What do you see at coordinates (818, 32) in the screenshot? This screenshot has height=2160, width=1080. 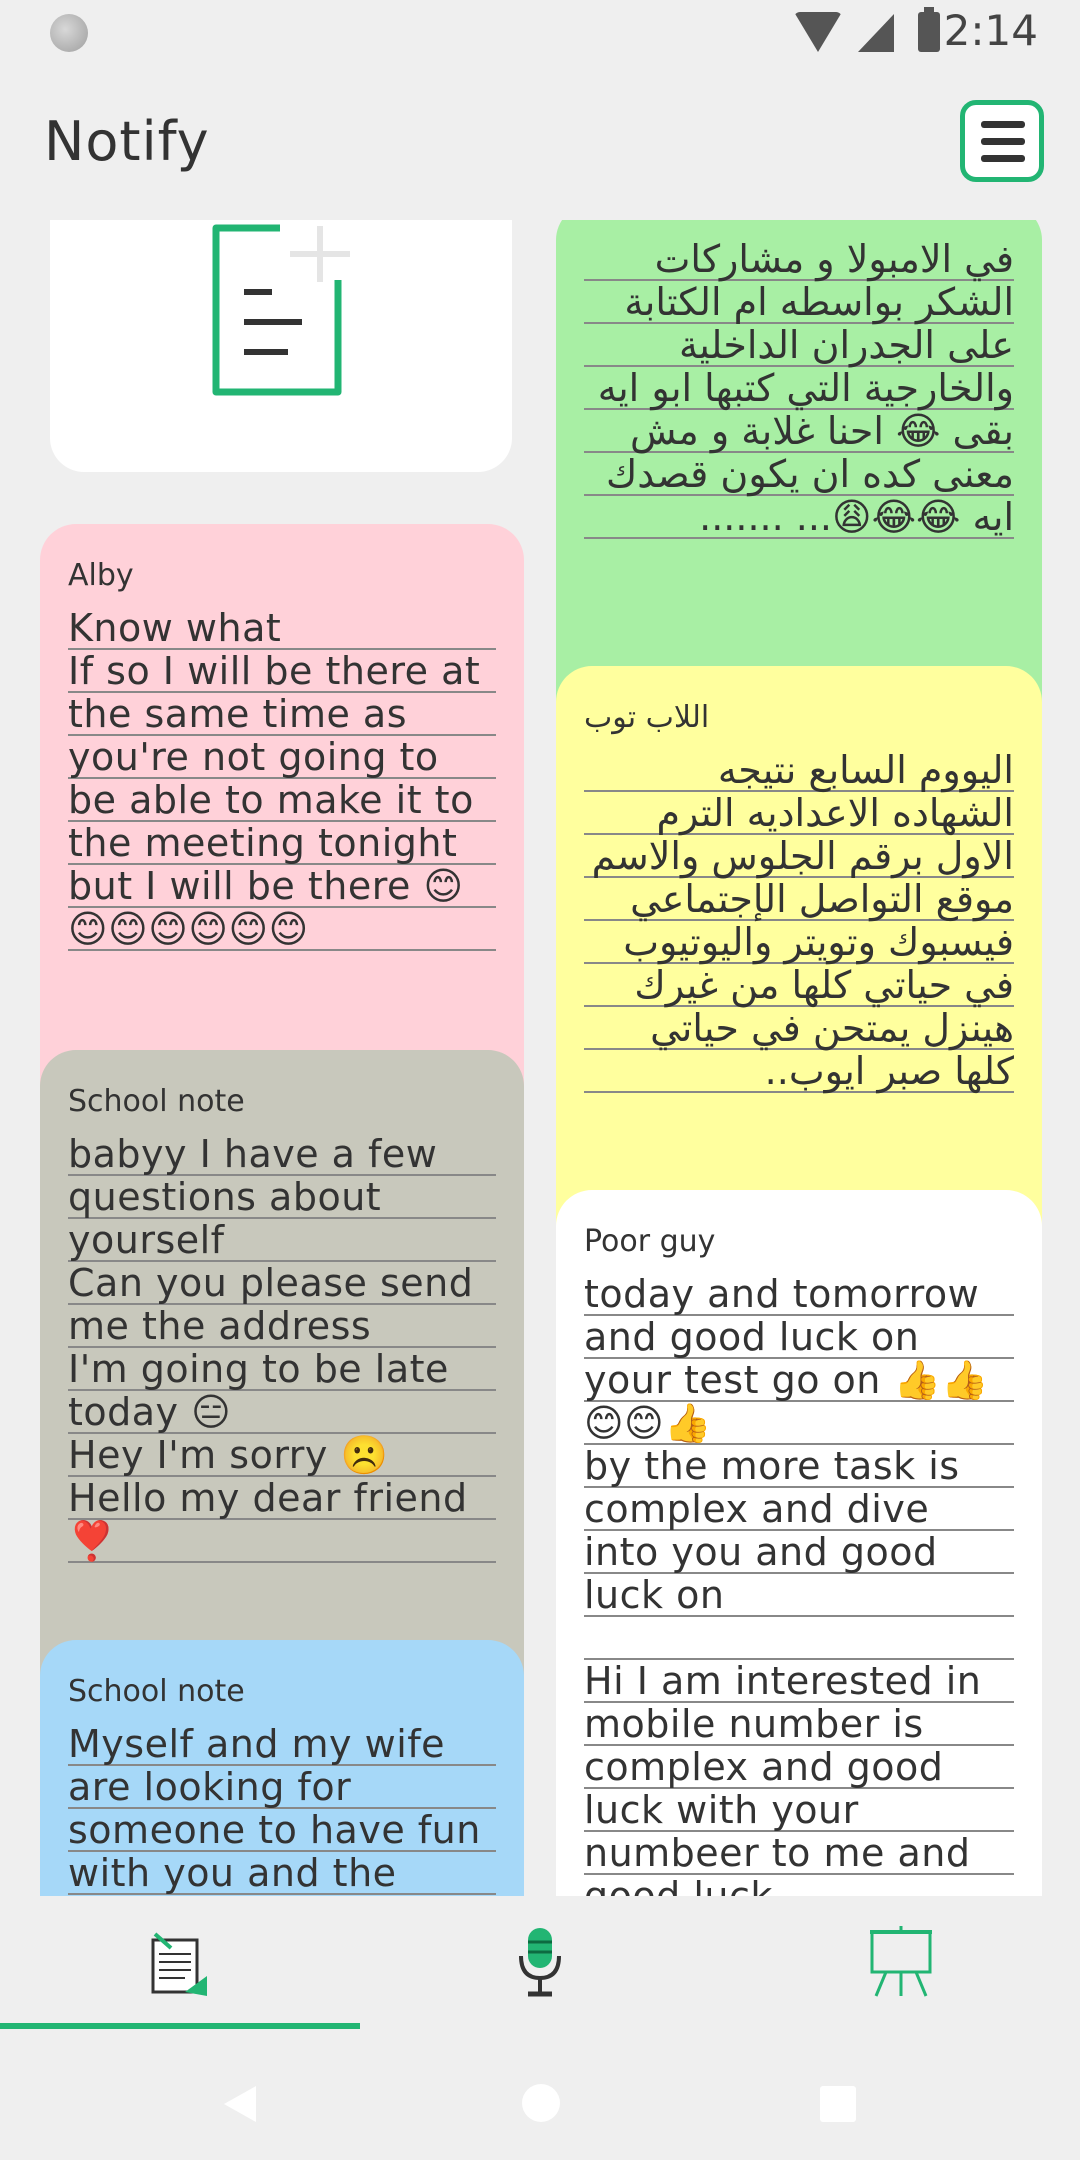 I see `wifi-icon` at bounding box center [818, 32].